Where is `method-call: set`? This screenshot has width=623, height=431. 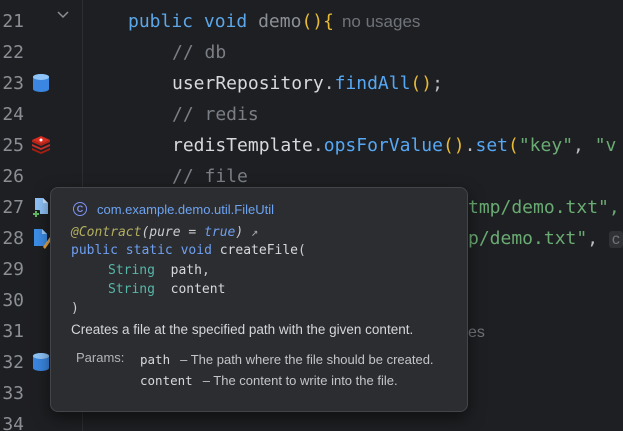 method-call: set is located at coordinates (491, 145).